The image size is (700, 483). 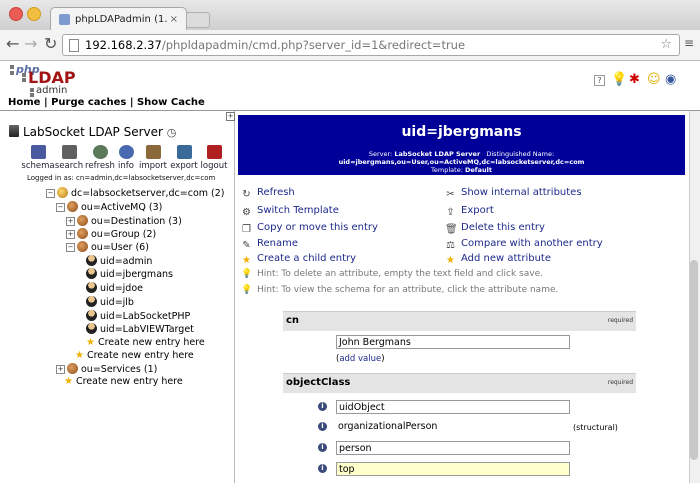 What do you see at coordinates (246, 245) in the screenshot?
I see `rename-icon: ✎` at bounding box center [246, 245].